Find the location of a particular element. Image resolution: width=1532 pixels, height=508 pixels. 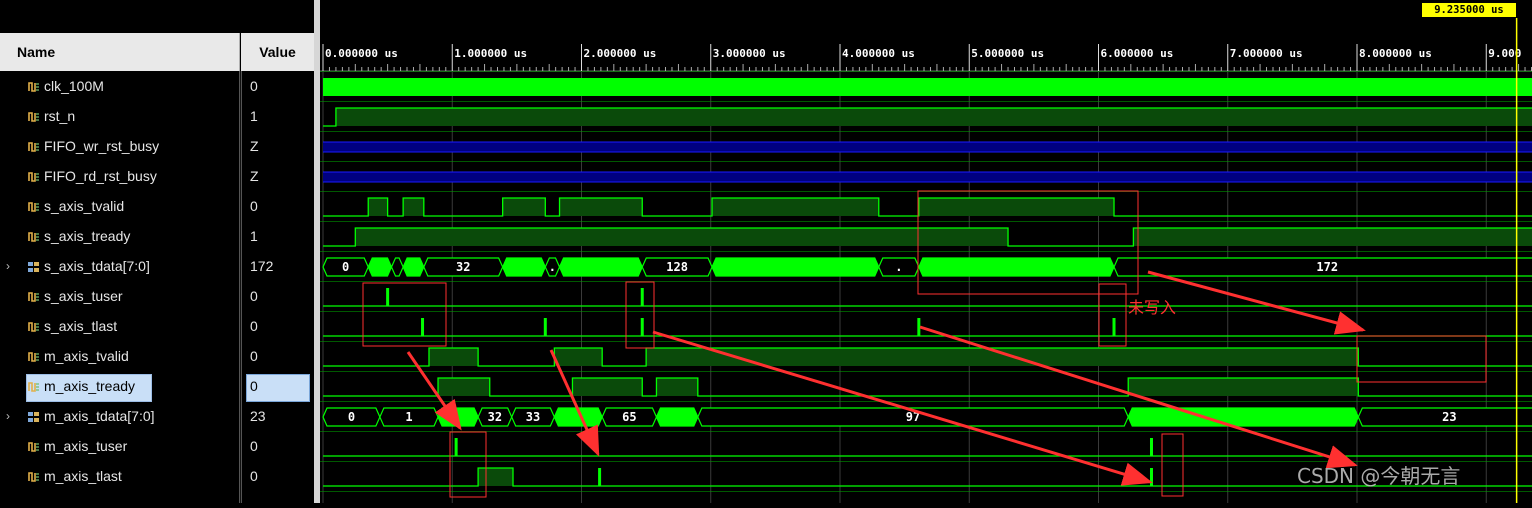

annotation-arrow is located at coordinates (1256, 302).